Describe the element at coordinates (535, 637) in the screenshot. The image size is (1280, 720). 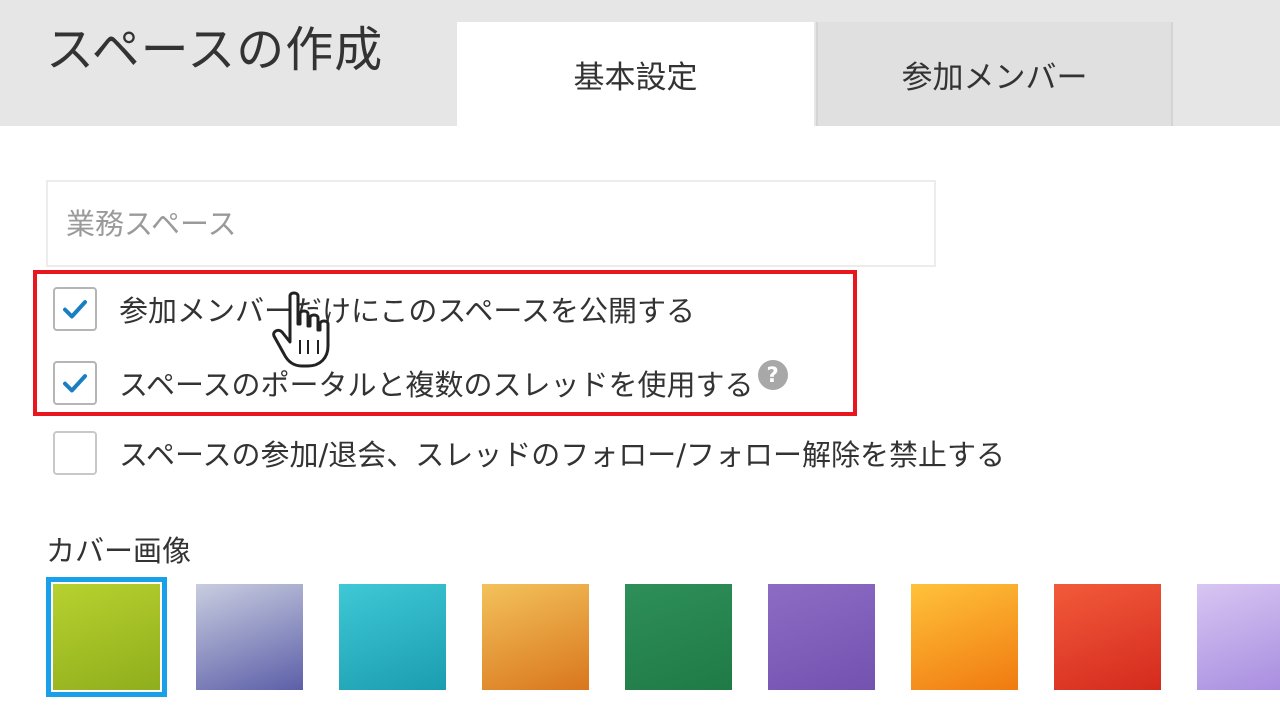
I see `cover-swatch-orange-floral` at that location.